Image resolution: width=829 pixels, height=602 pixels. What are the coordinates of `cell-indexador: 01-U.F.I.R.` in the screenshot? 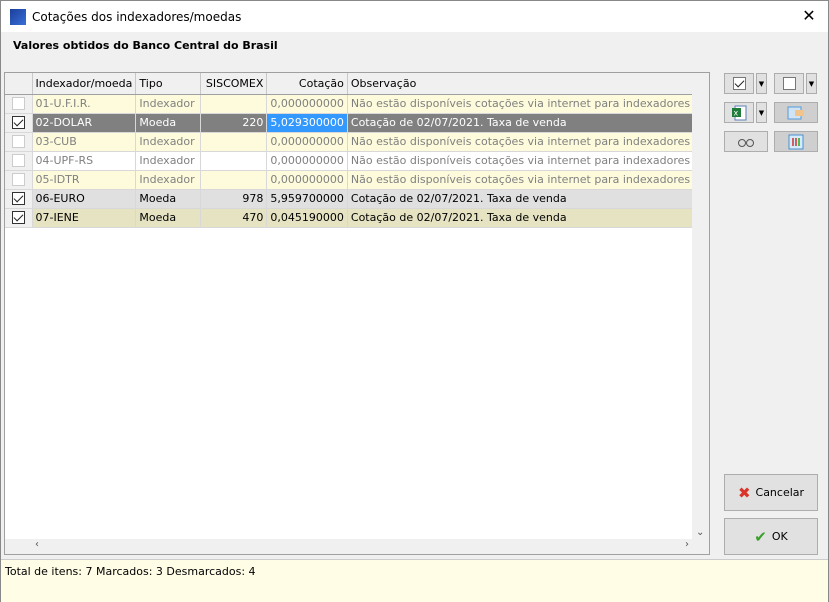 It's located at (84, 104).